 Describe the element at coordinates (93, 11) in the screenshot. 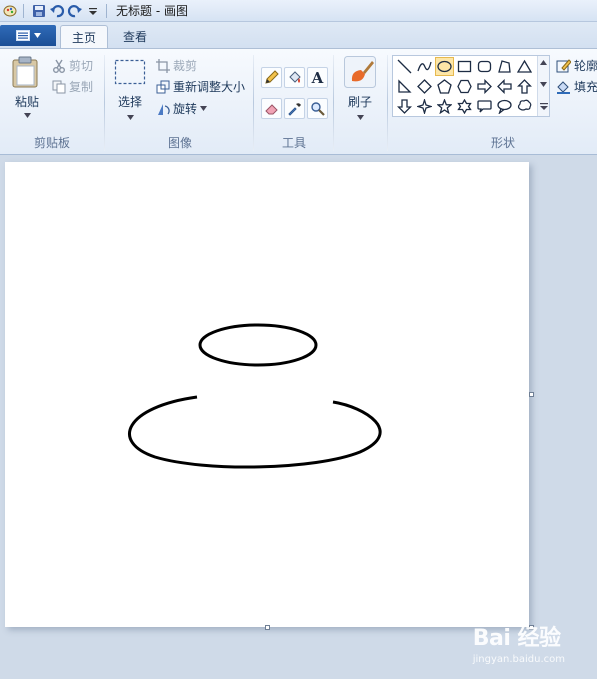

I see `customize-quick-access-icon` at that location.